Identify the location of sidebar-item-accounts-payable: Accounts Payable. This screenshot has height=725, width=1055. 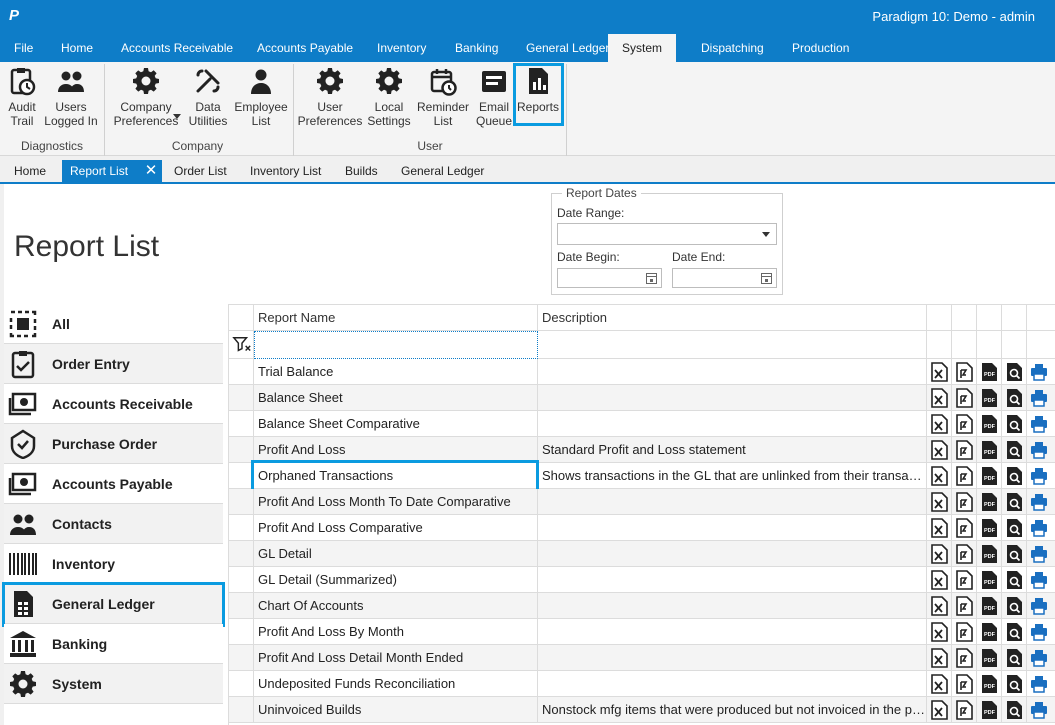
(113, 484).